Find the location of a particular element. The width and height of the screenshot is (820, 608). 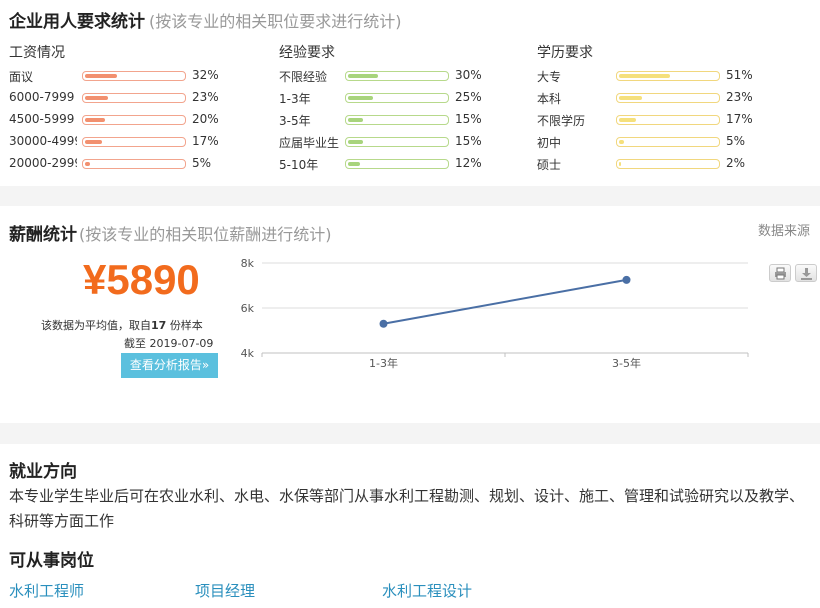

requirements-title-text: 企业用人要求统计 is located at coordinates (77, 22).